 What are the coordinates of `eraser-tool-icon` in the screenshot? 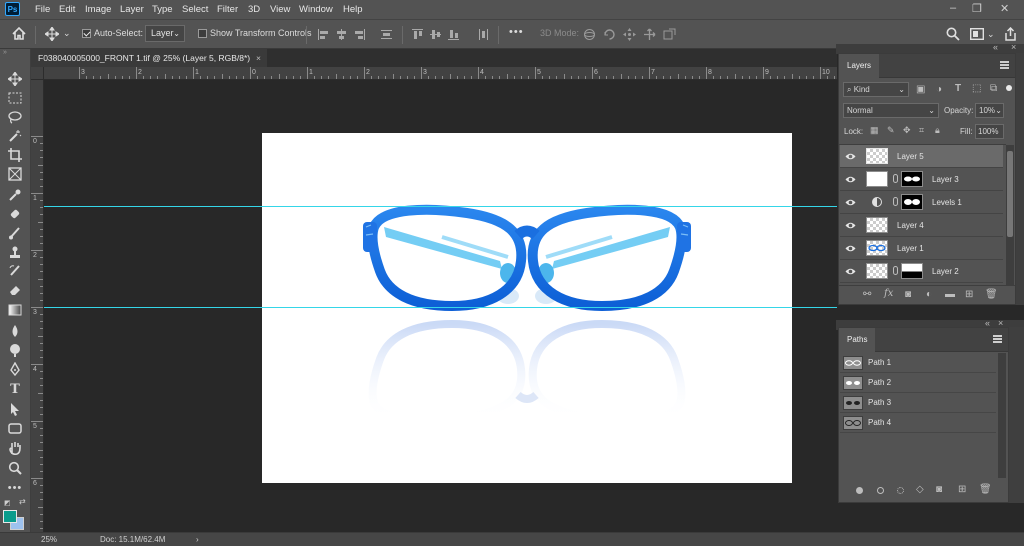 It's located at (15, 290).